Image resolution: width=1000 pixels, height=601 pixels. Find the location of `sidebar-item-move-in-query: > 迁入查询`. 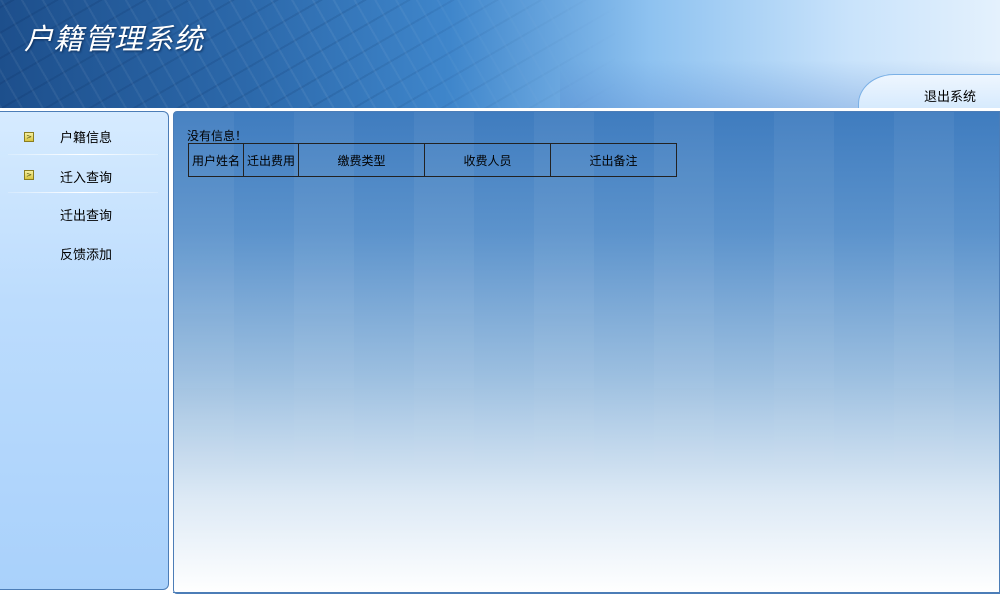

sidebar-item-move-in-query: > 迁入查询 is located at coordinates (84, 174).